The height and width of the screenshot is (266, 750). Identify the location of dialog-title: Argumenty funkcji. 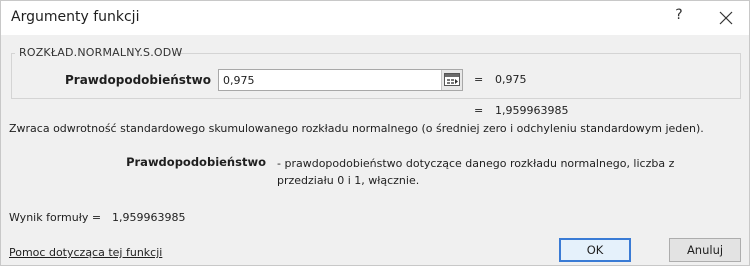
(75, 17).